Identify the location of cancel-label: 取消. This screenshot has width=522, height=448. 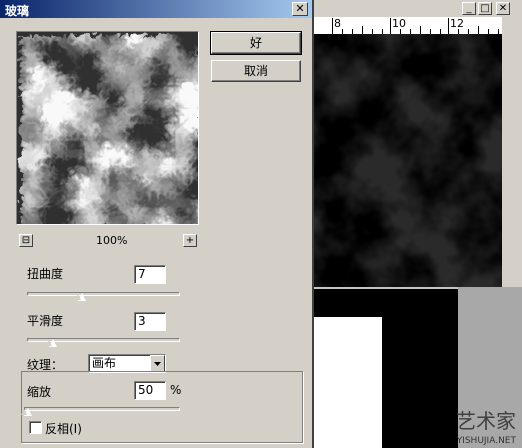
(255, 71).